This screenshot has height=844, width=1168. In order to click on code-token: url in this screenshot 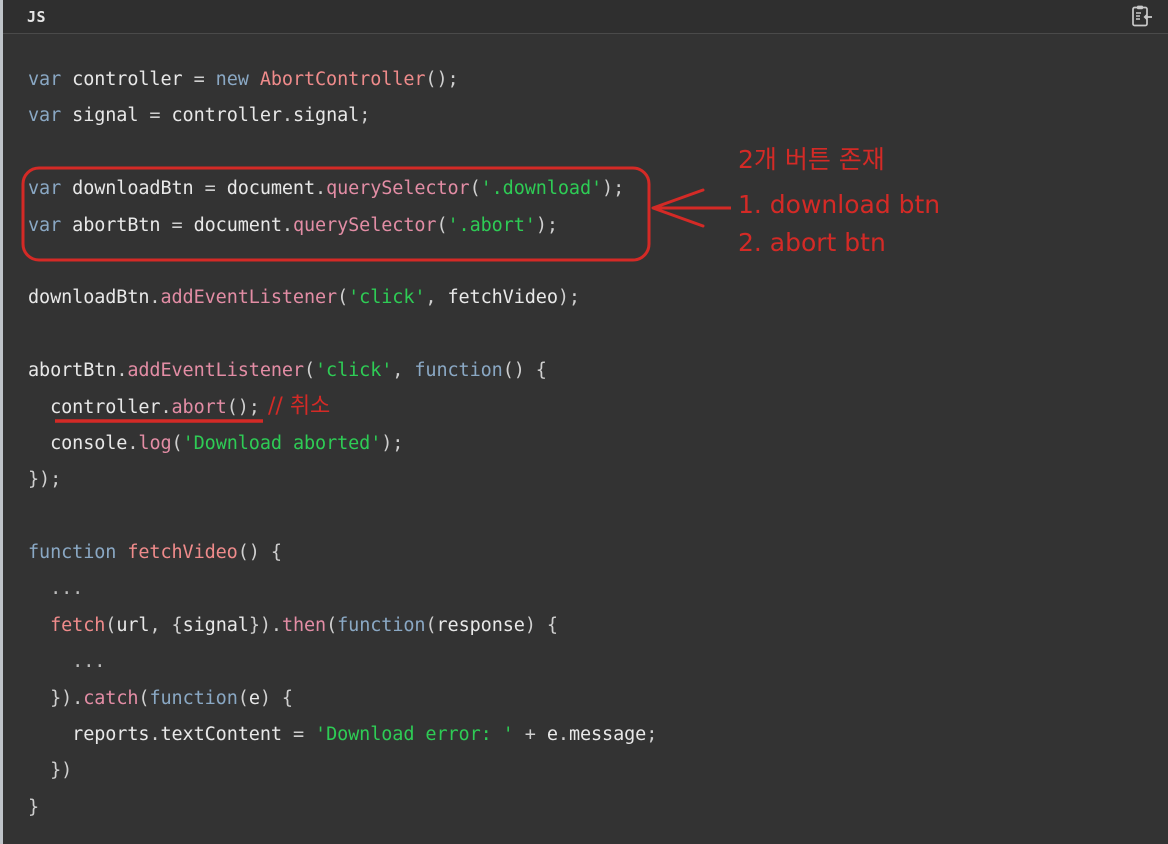, I will do `click(133, 625)`.